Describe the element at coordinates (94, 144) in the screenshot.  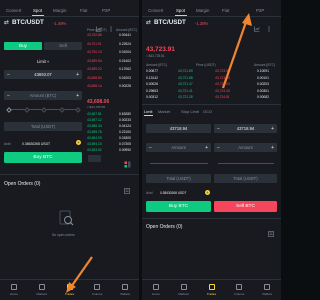
I see `bid-price: 43,694.10` at that location.